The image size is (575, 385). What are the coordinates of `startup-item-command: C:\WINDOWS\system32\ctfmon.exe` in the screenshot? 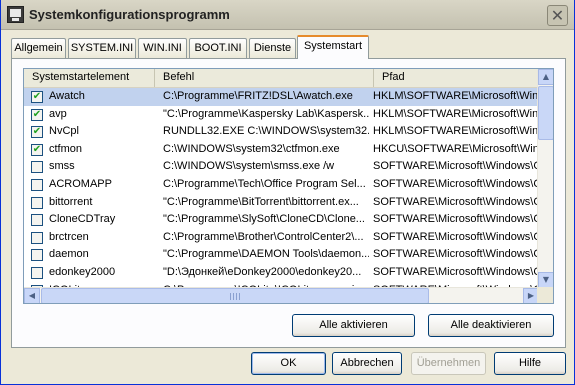 It's located at (251, 148).